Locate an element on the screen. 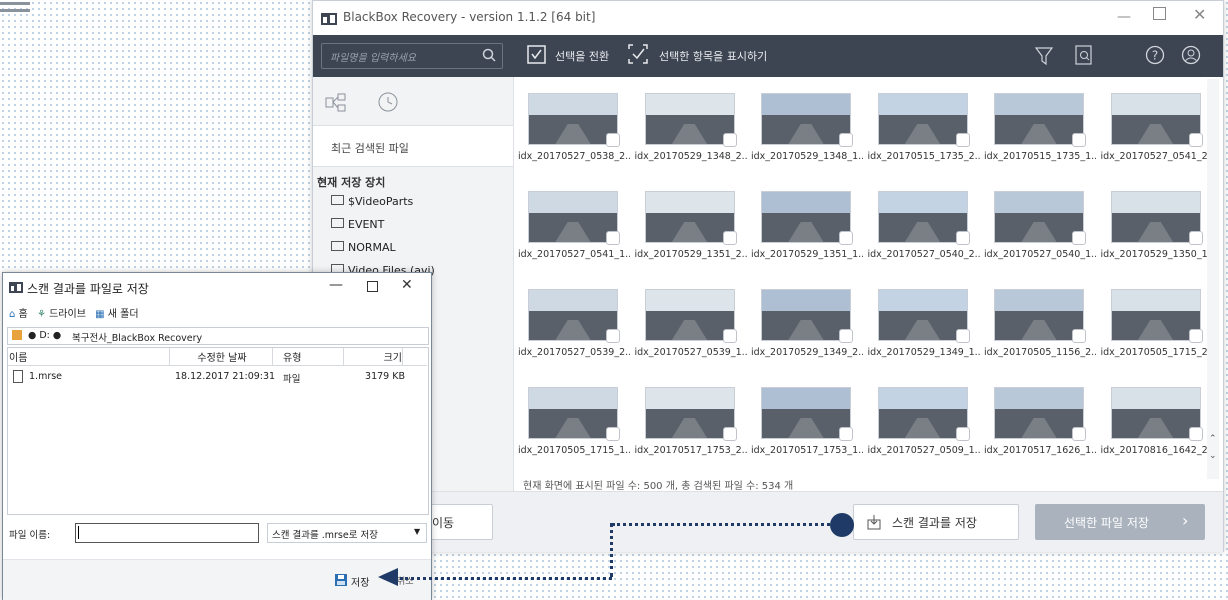  folder-item: EVENT is located at coordinates (357, 224).